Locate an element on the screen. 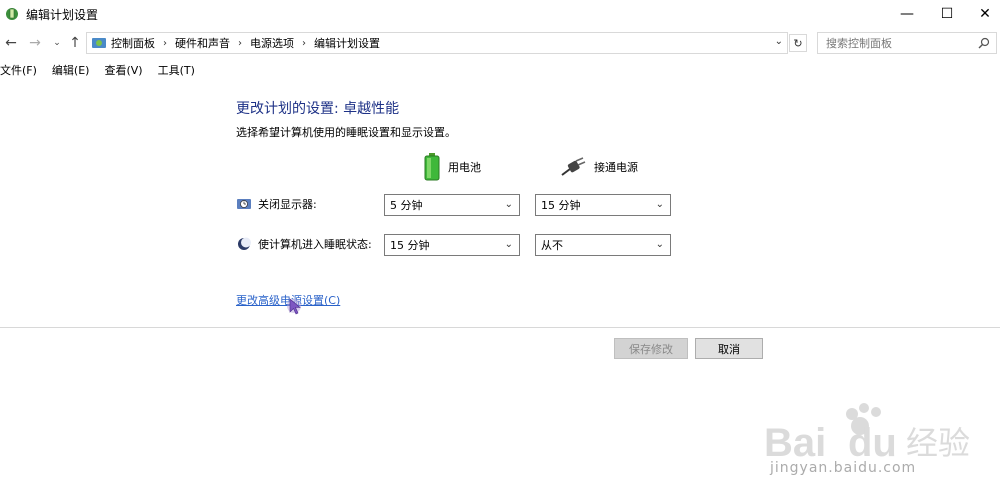  search-placeholder: 搜索控制面板 is located at coordinates (859, 43).